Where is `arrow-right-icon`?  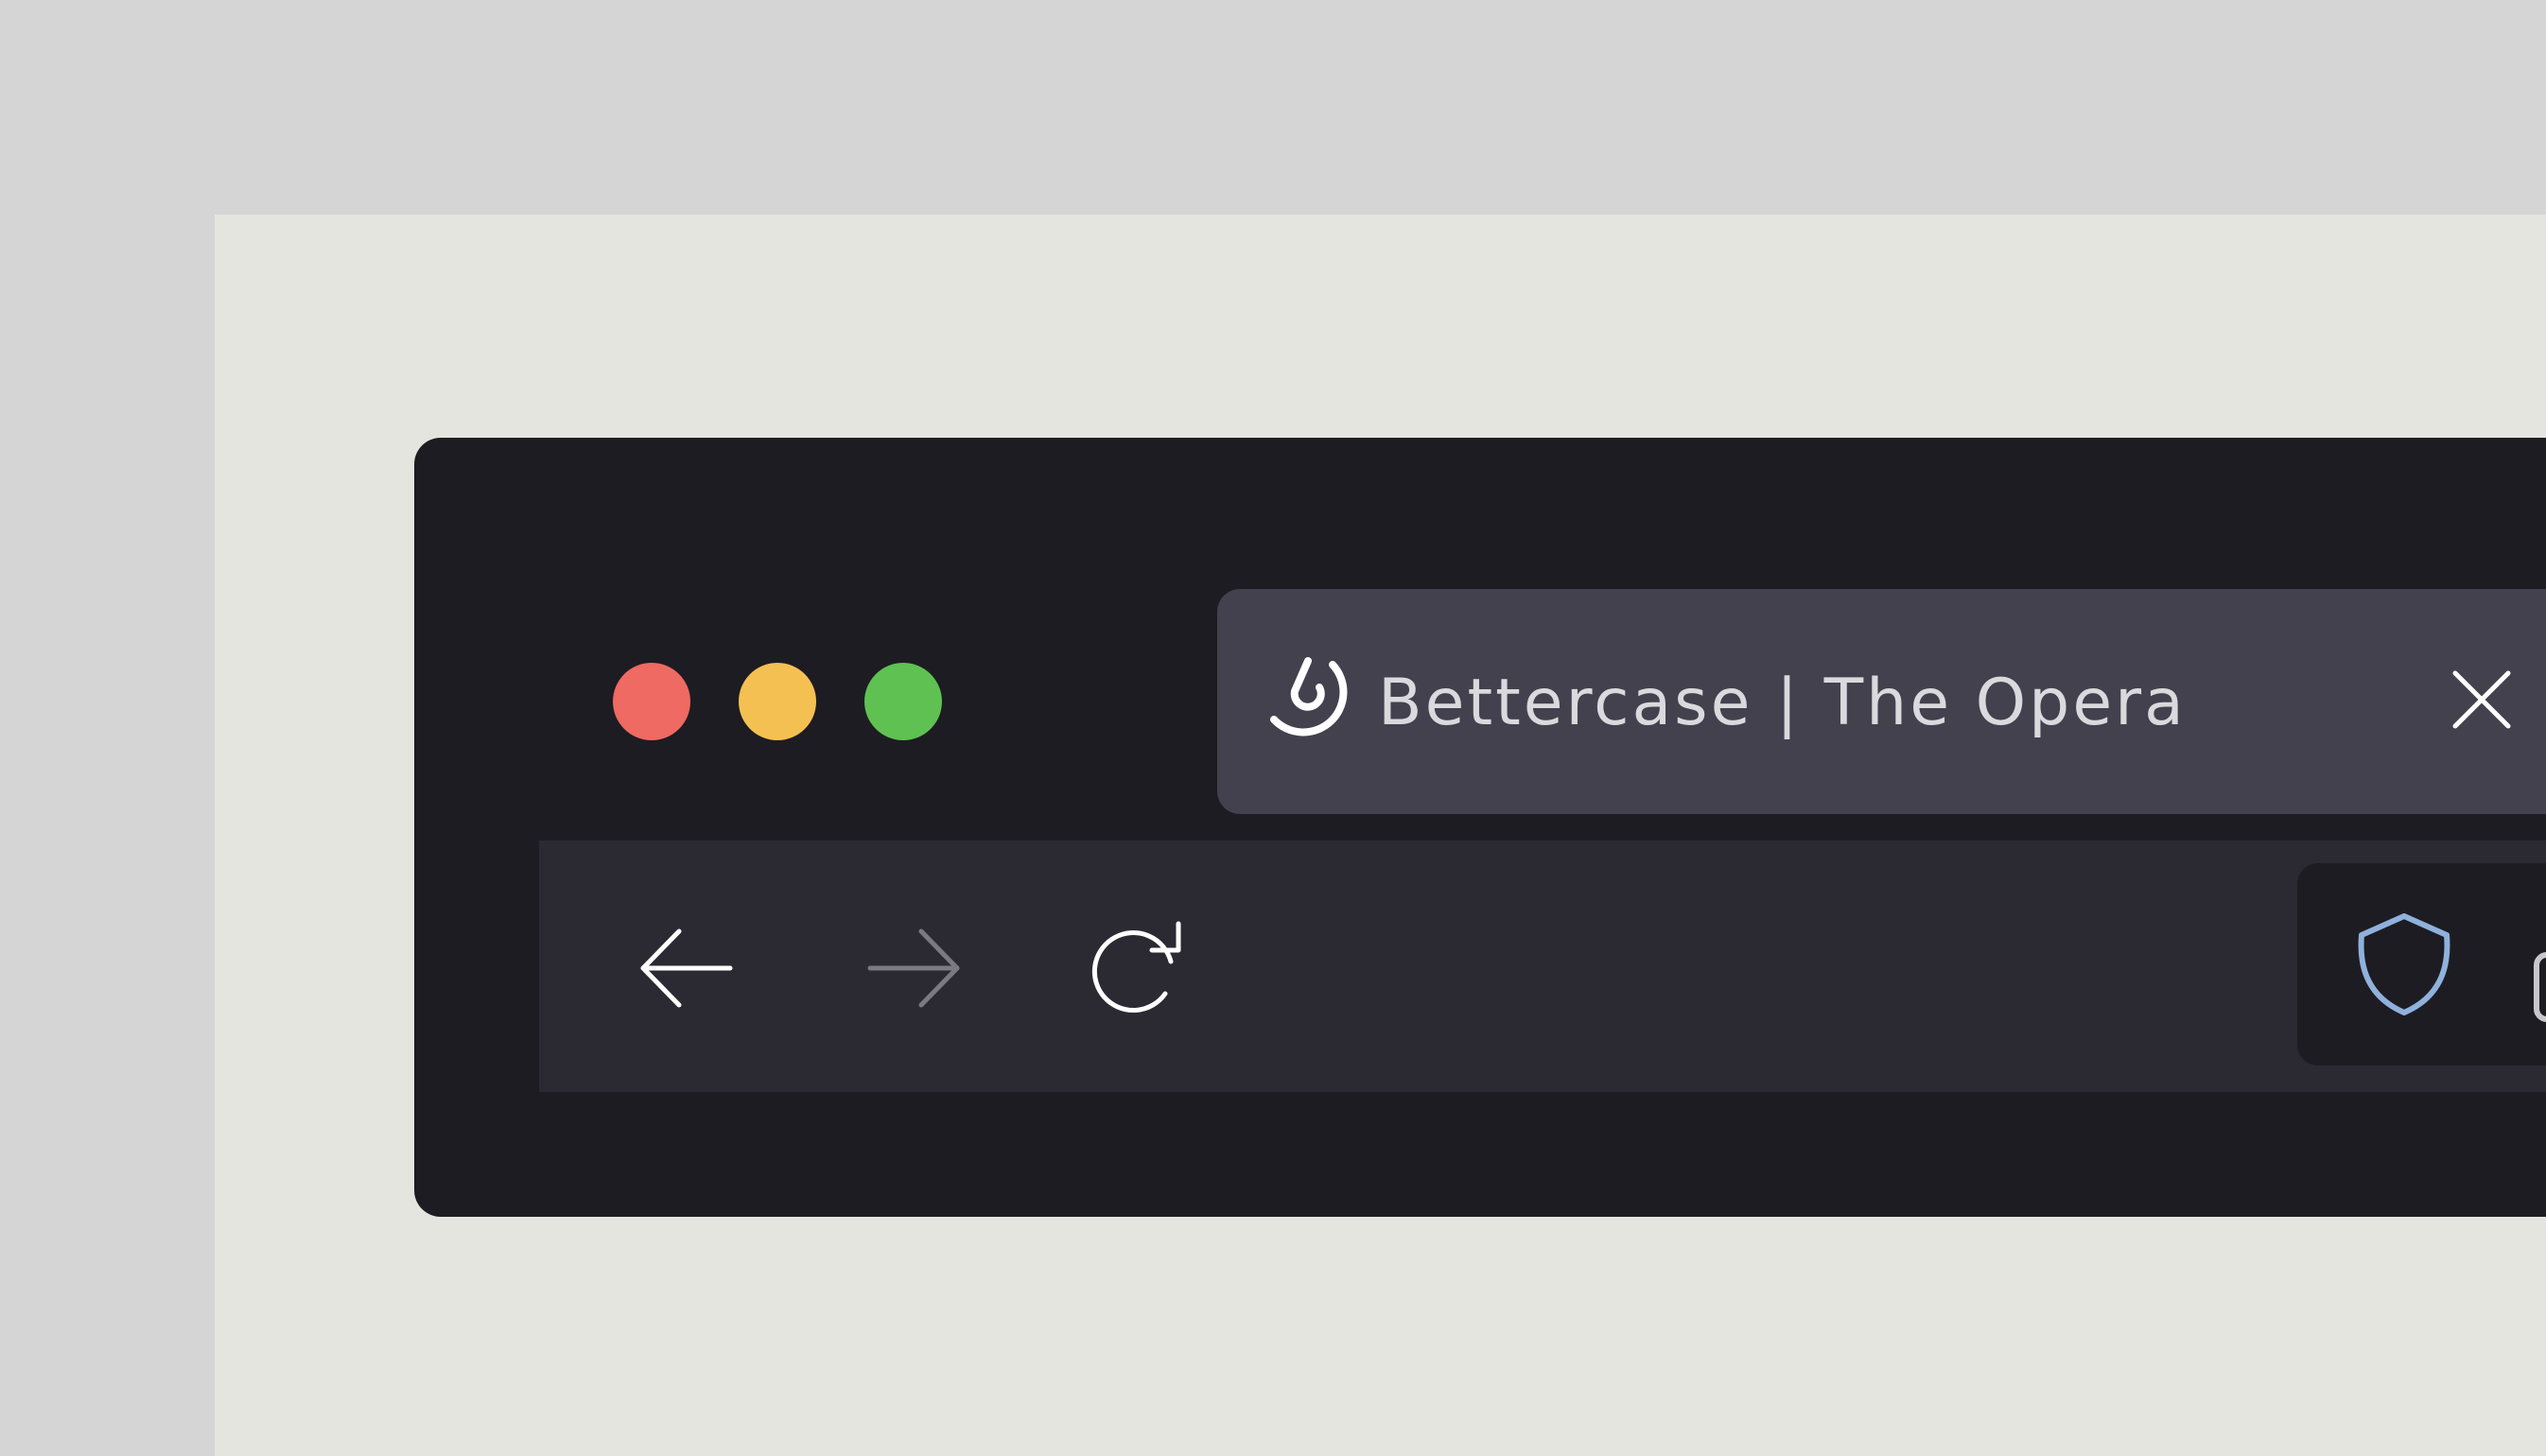
arrow-right-icon is located at coordinates (913, 968).